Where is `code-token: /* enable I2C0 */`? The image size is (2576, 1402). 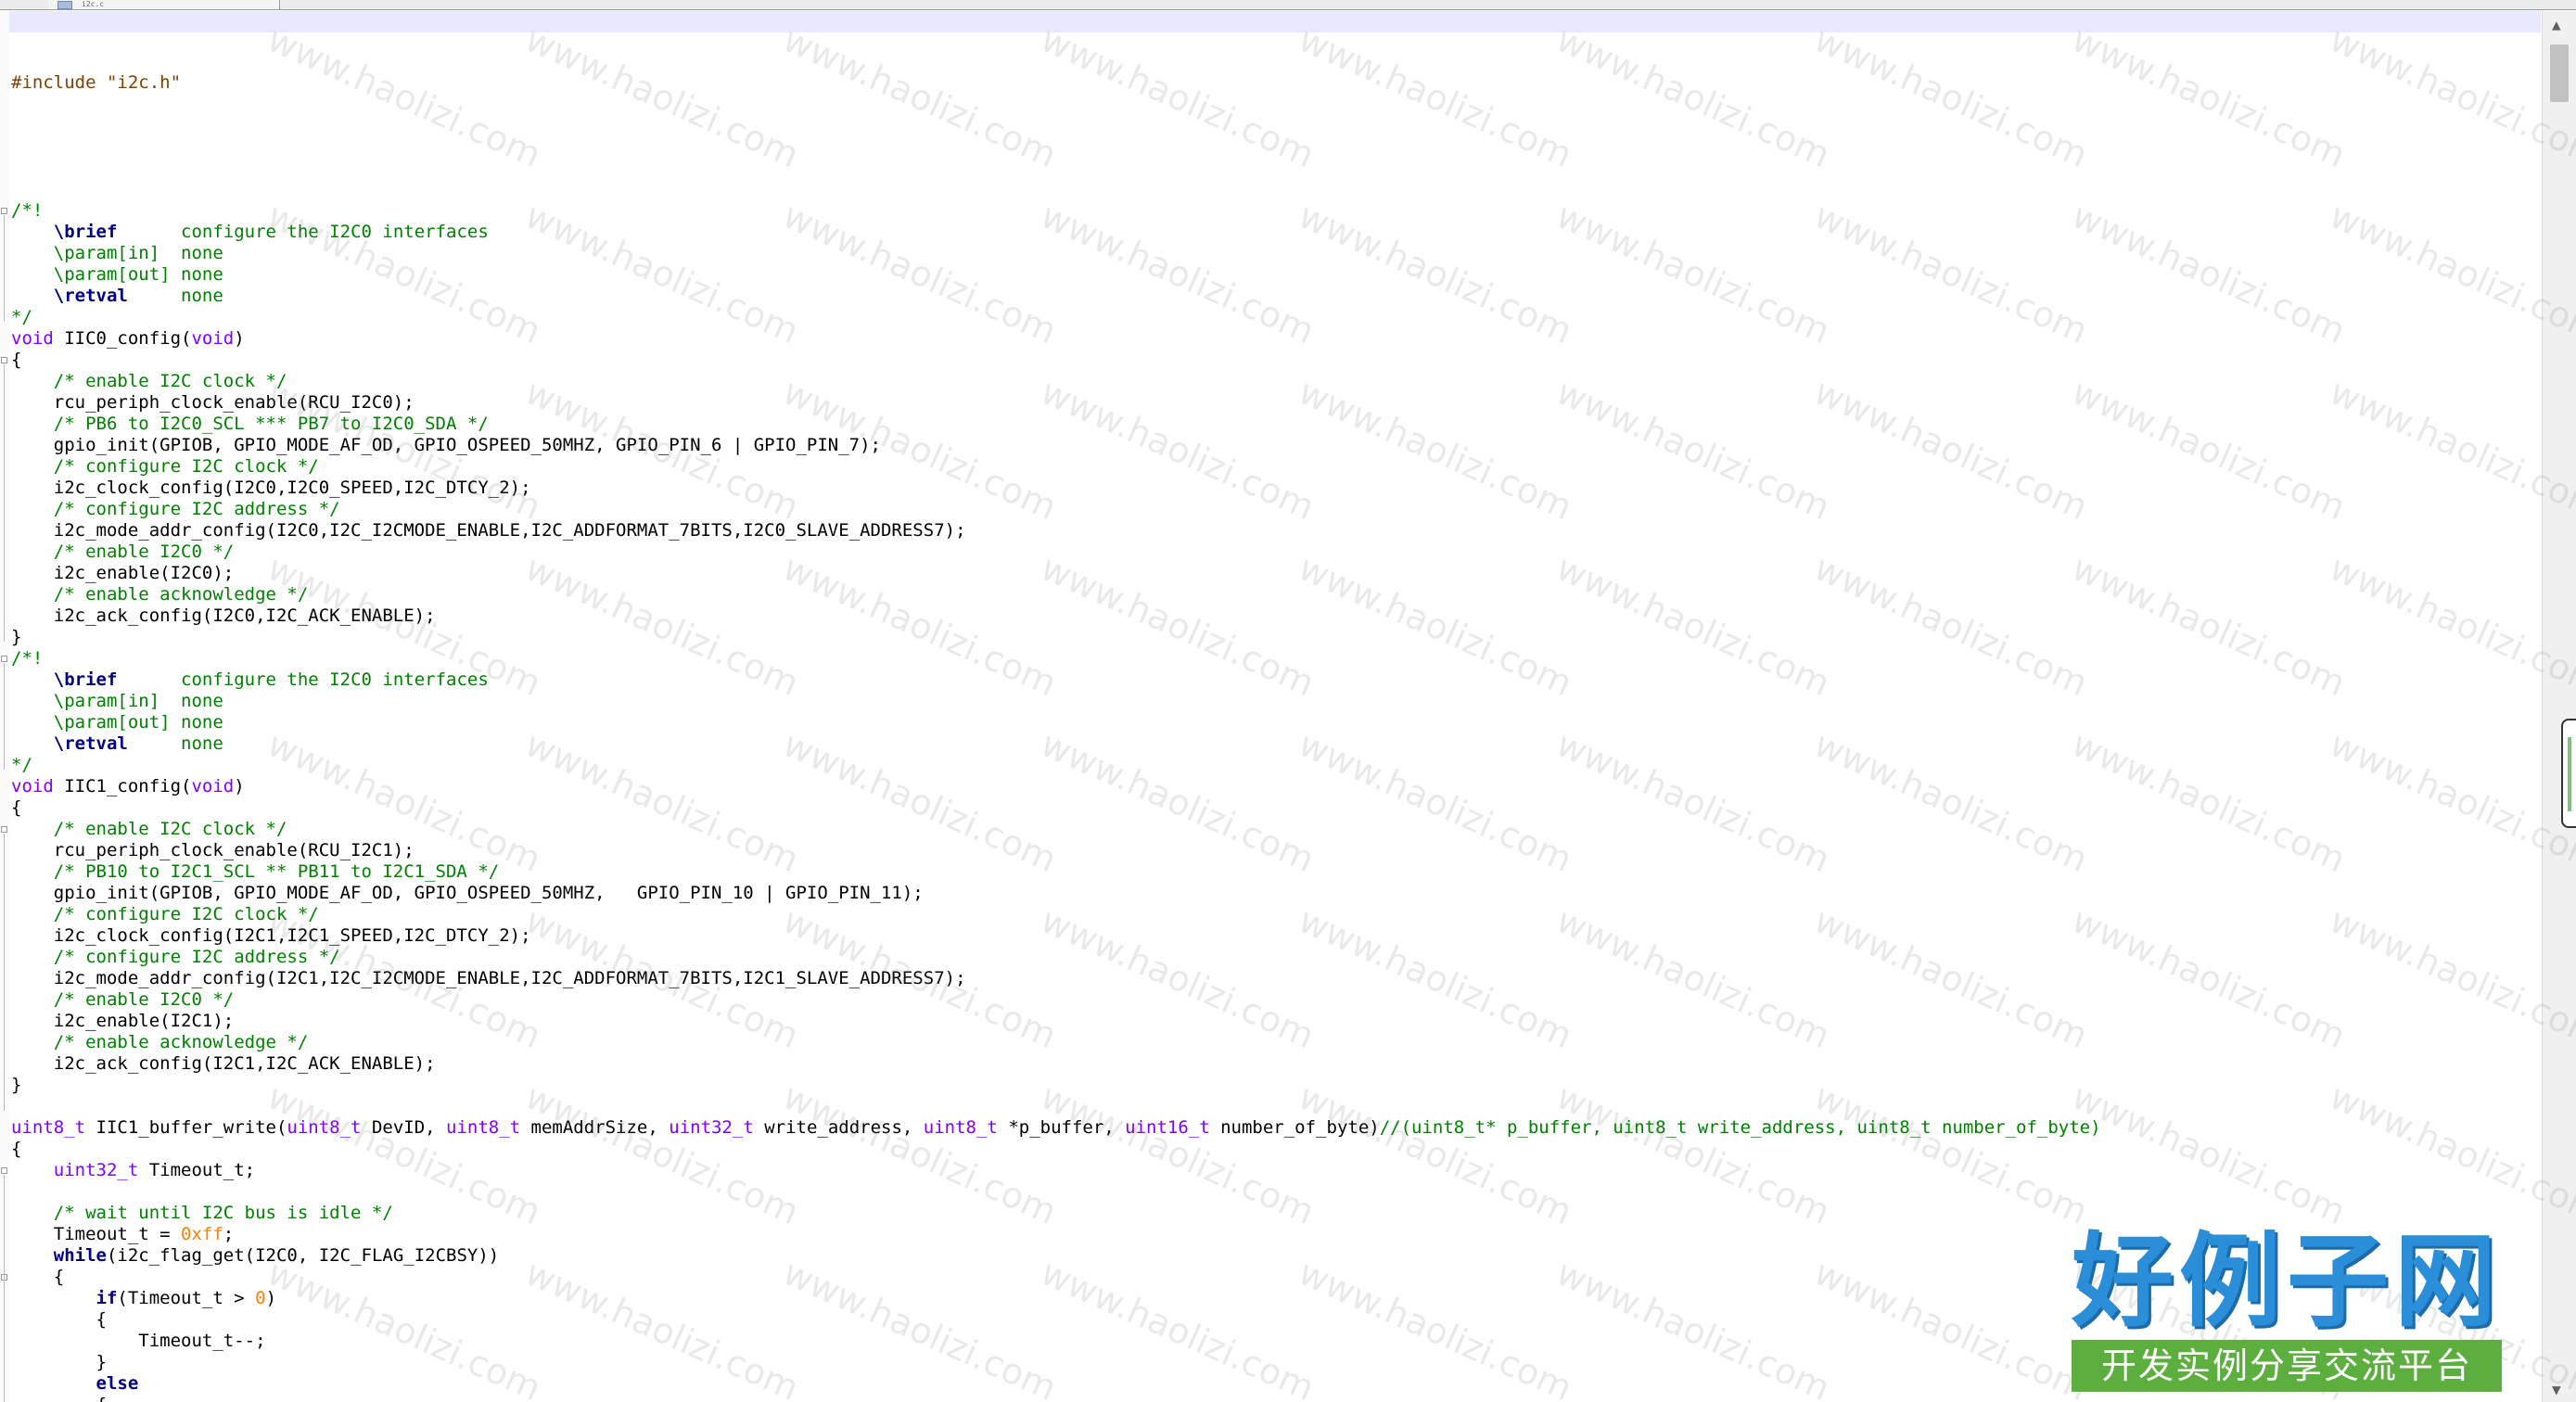
code-token: /* enable I2C0 */ is located at coordinates (123, 552).